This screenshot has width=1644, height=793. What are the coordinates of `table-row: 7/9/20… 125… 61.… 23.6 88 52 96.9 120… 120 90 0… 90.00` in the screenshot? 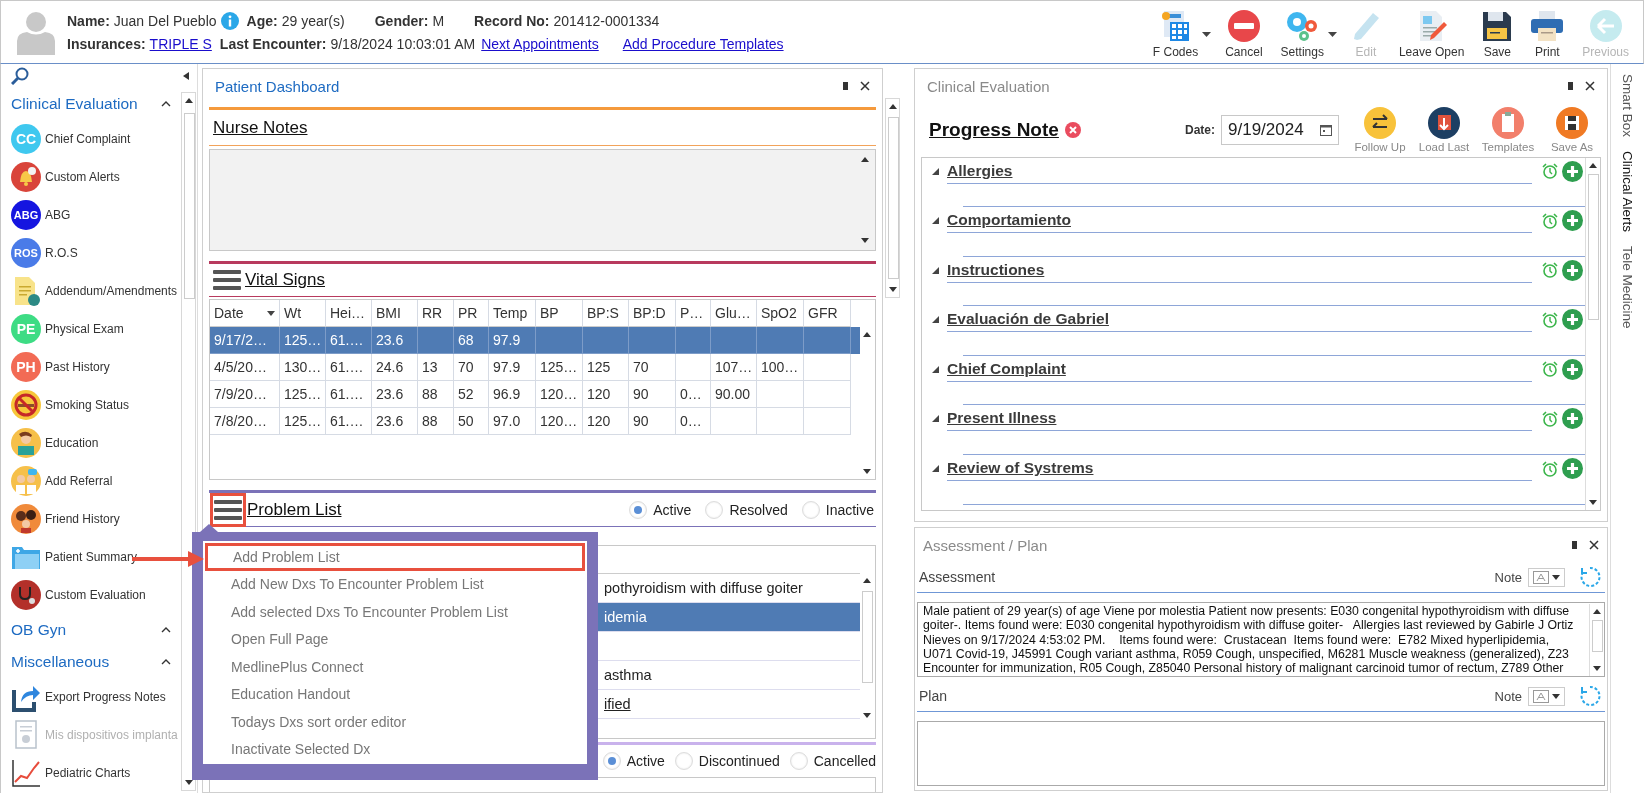 It's located at (535, 394).